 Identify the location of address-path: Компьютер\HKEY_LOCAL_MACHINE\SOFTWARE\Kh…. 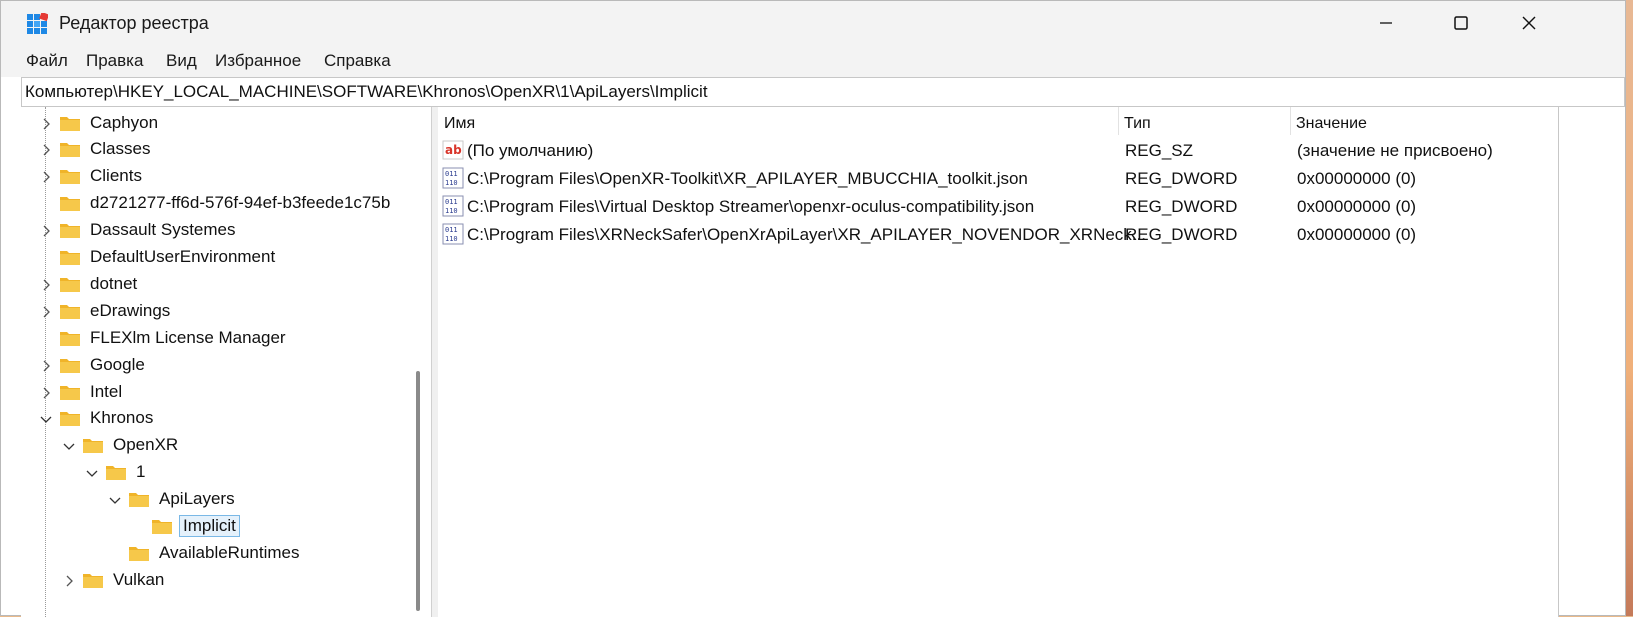
(366, 92).